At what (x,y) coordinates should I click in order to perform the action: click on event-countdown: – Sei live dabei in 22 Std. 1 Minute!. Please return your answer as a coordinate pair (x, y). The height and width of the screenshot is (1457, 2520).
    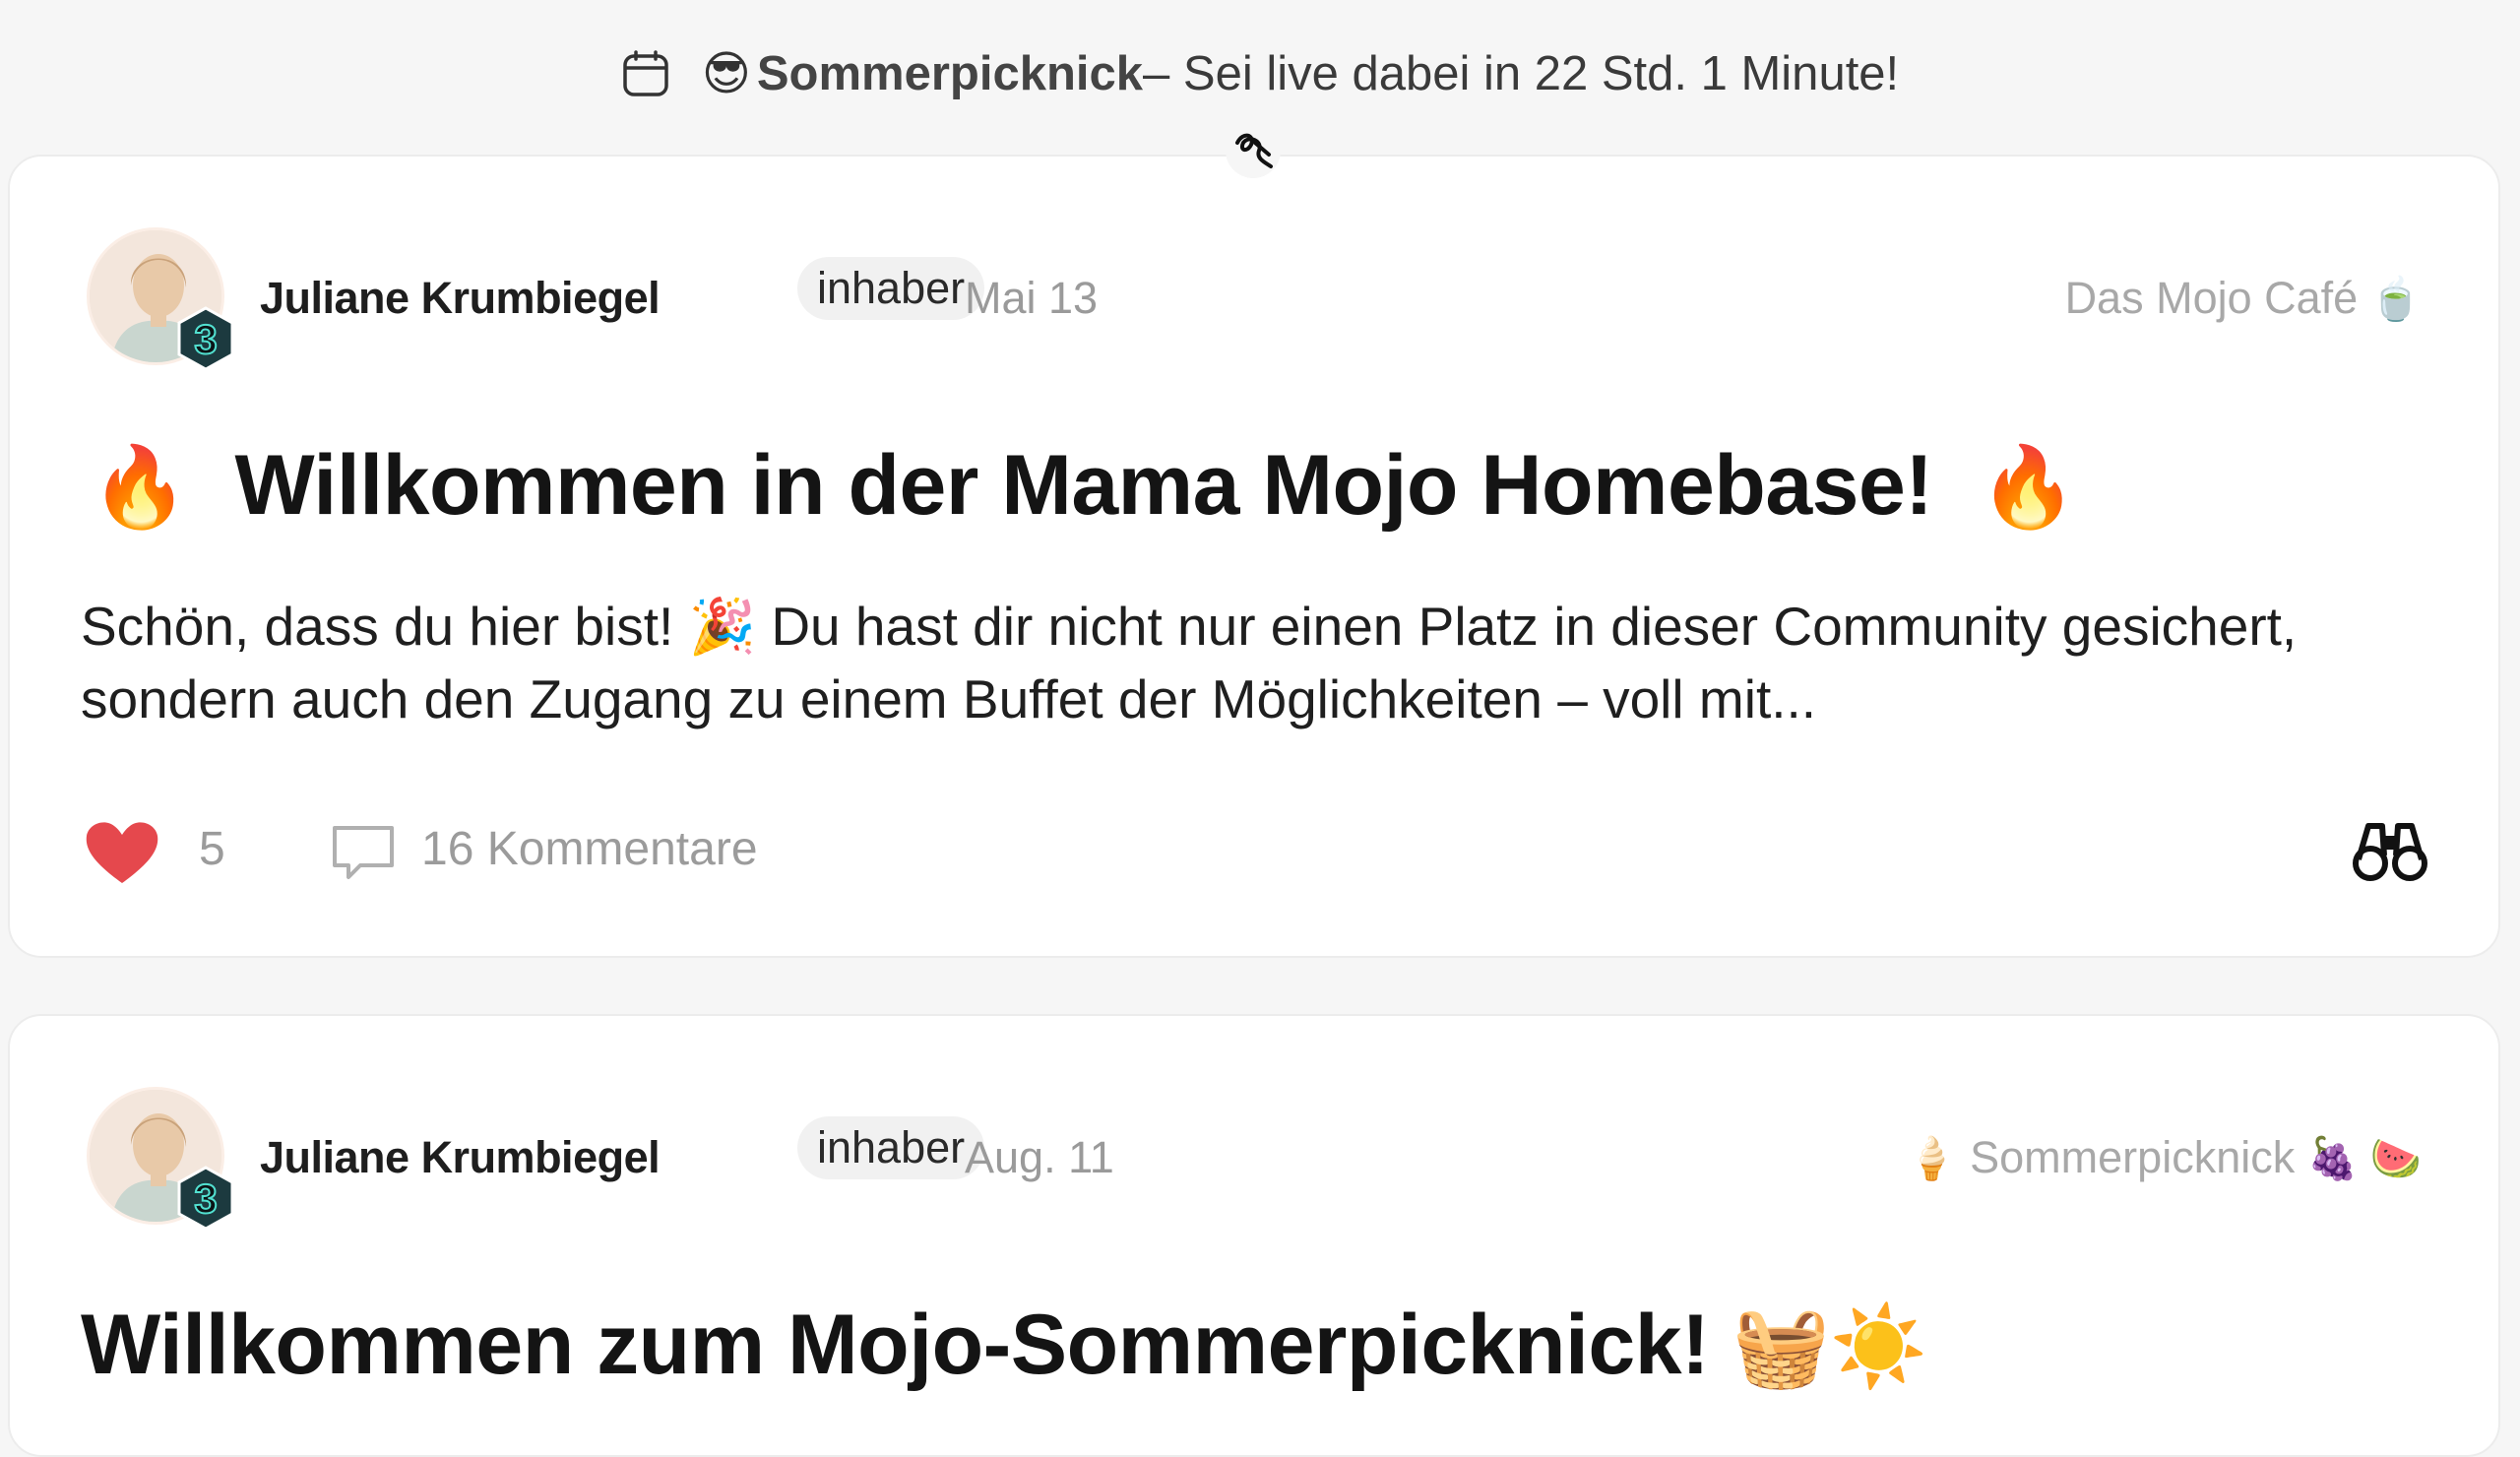
    Looking at the image, I should click on (1521, 73).